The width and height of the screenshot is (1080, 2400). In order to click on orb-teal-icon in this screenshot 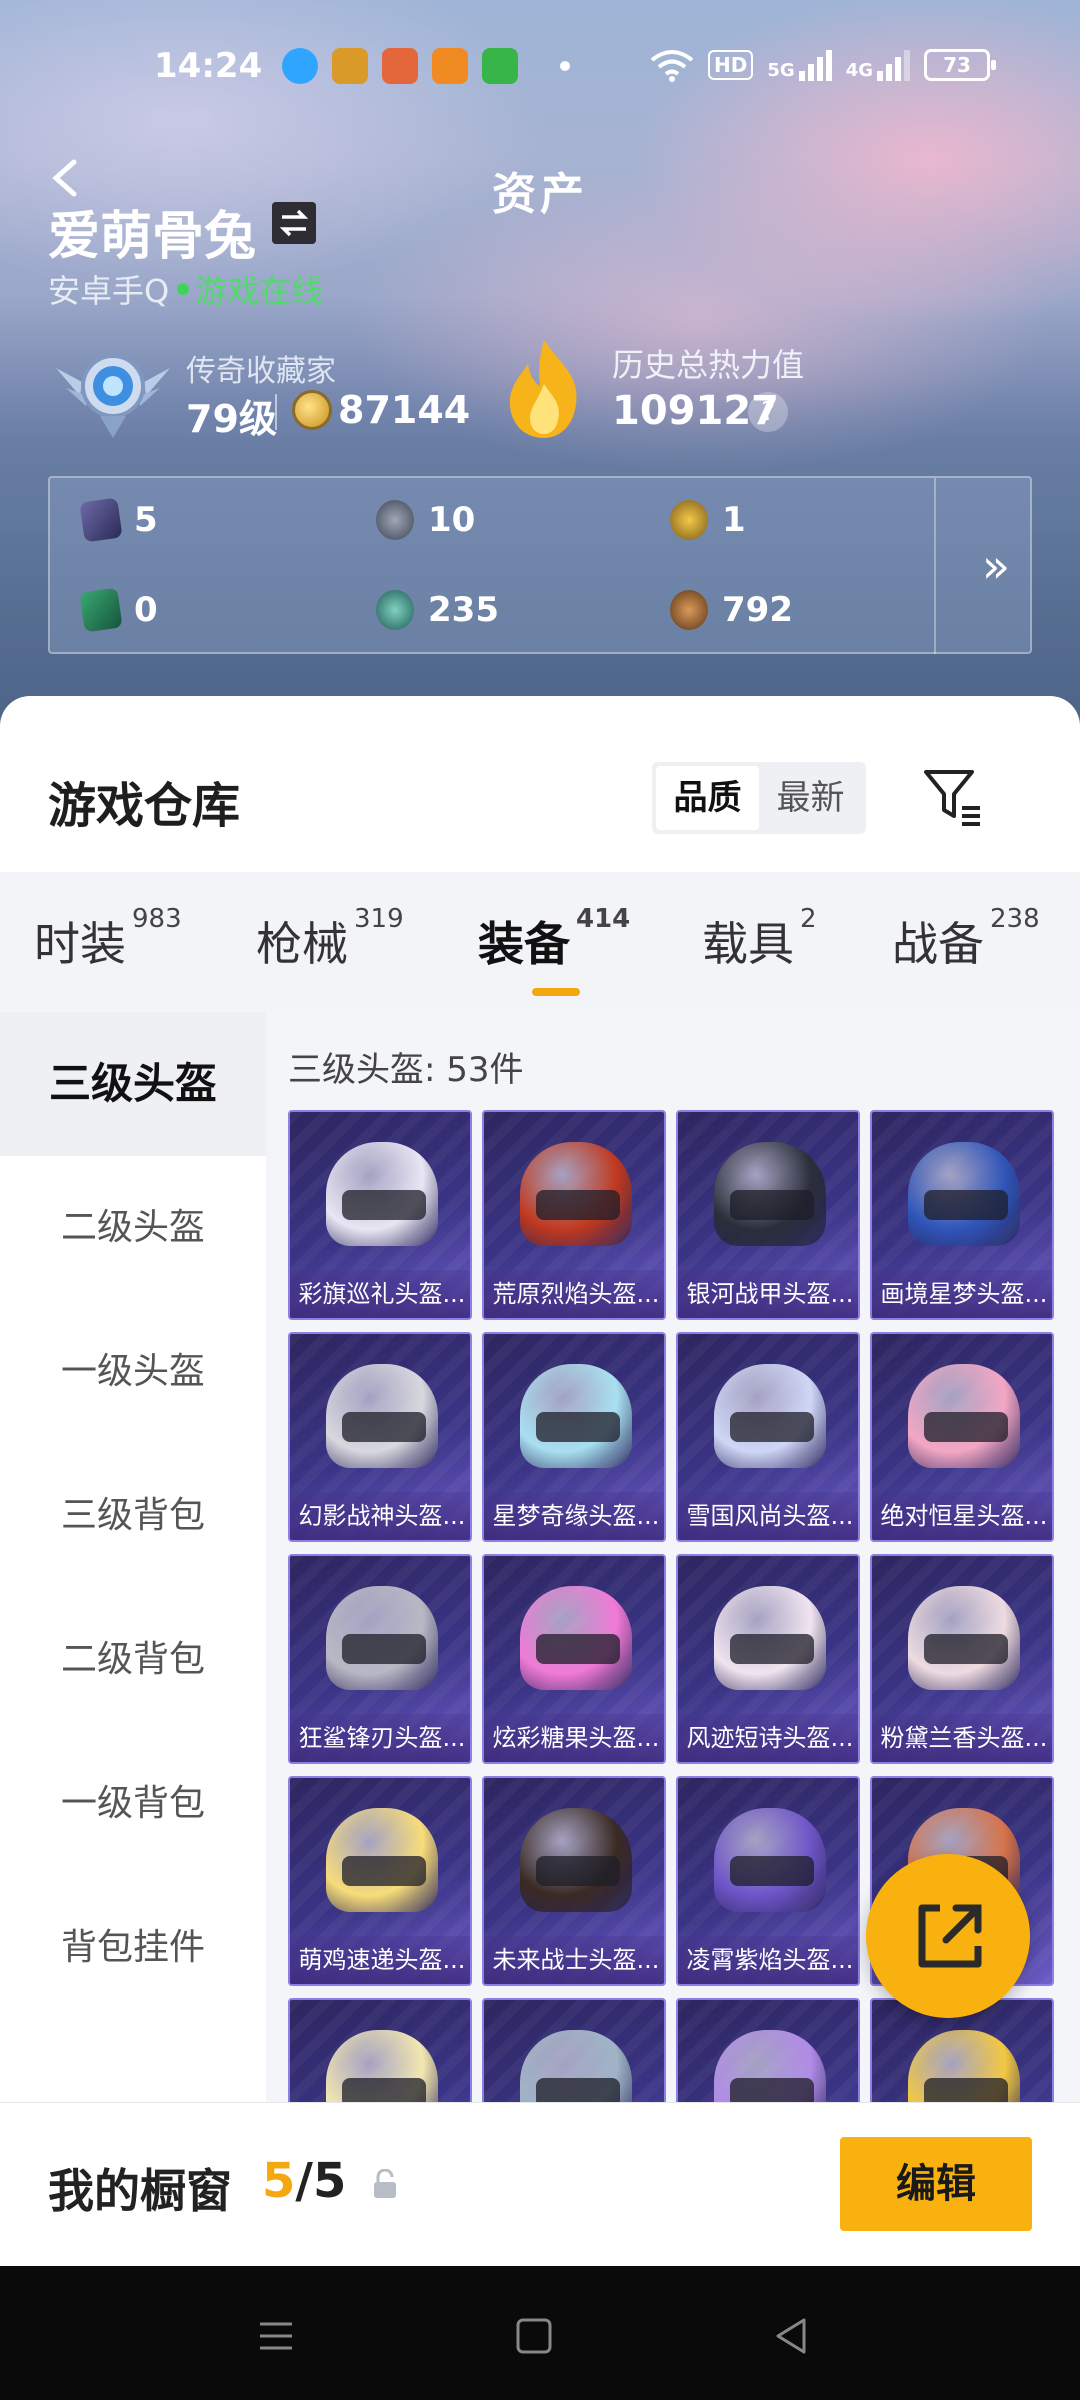, I will do `click(395, 610)`.